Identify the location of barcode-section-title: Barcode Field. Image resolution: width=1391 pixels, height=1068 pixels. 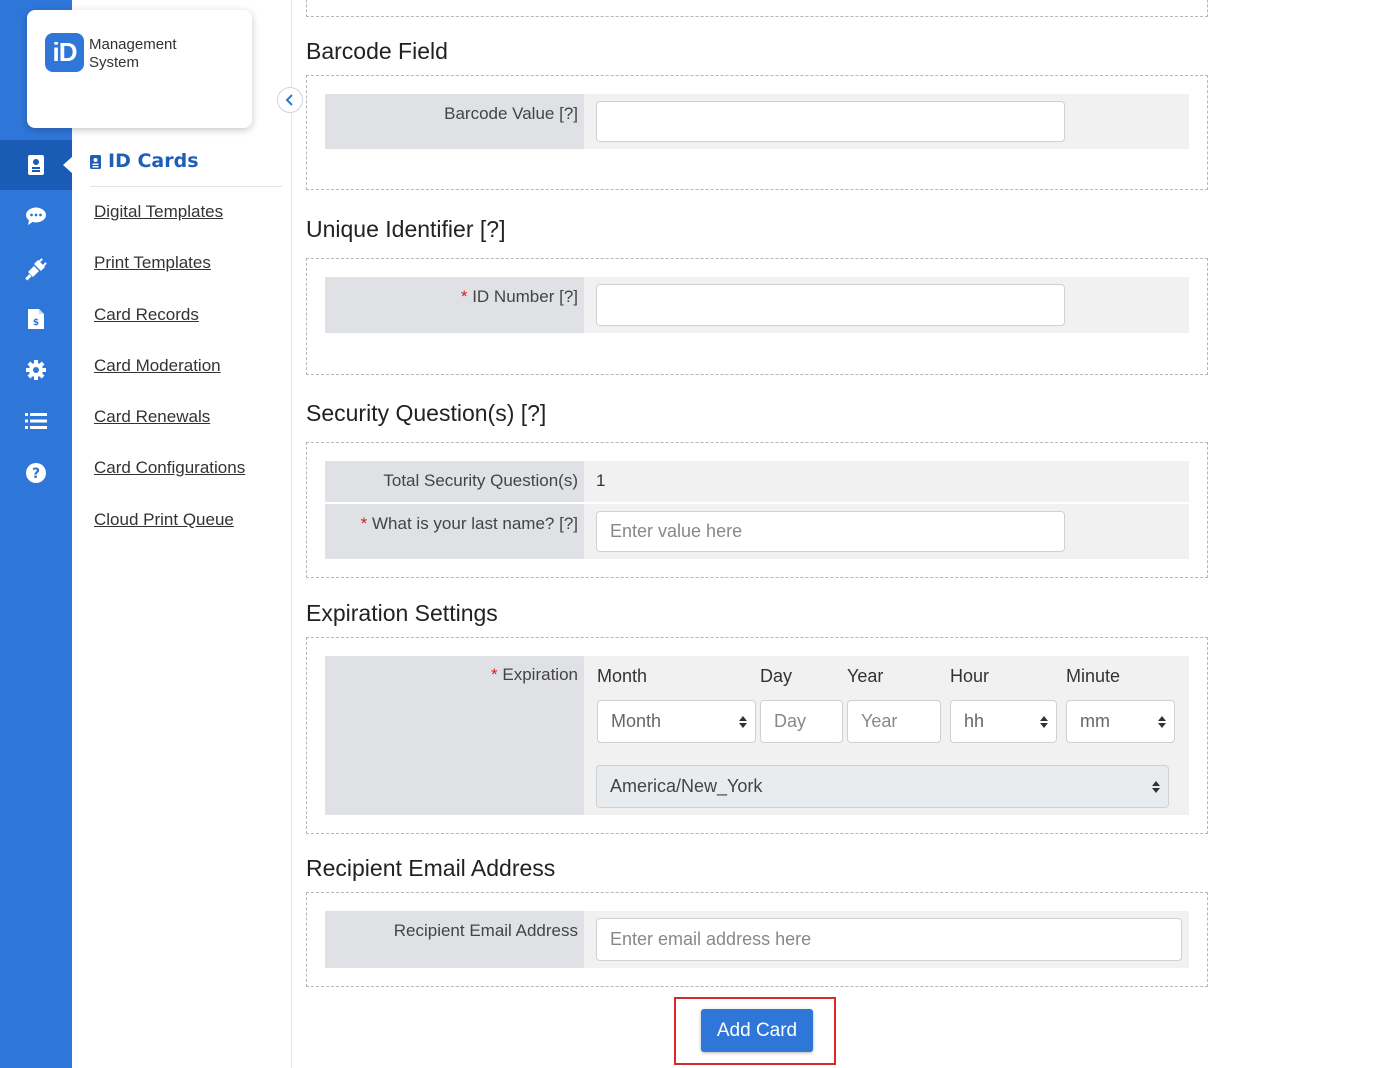
(377, 51).